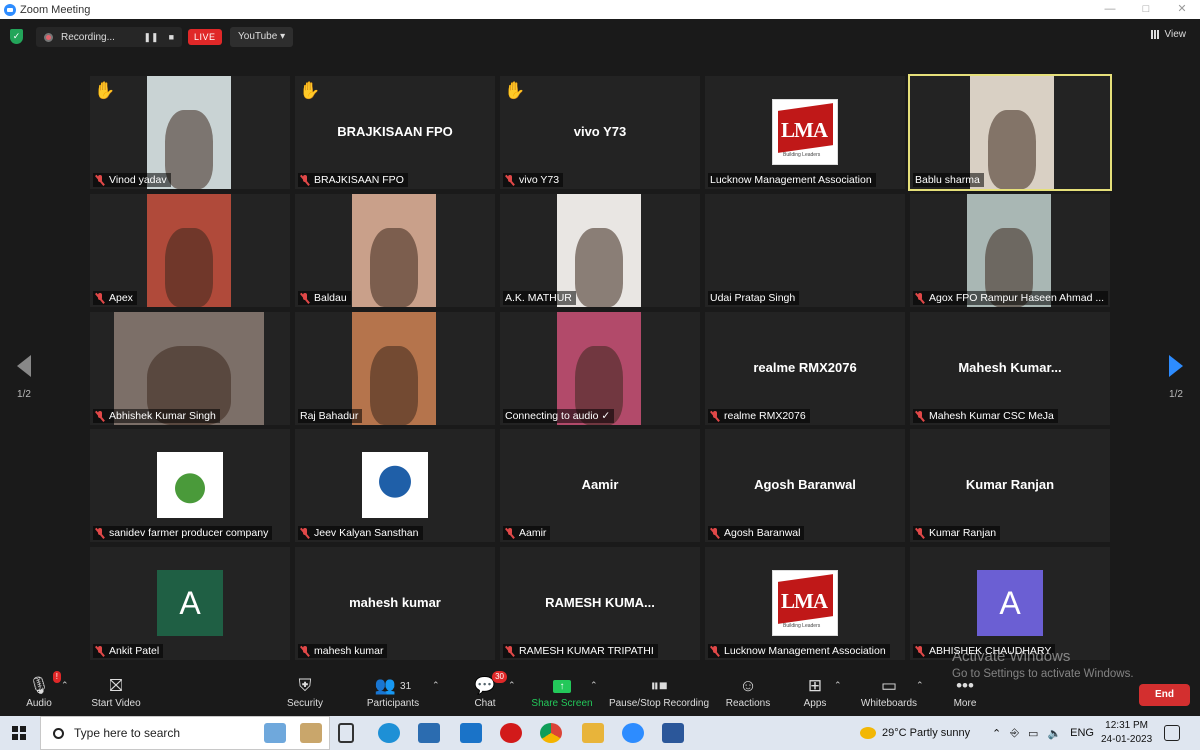 The image size is (1200, 750). I want to click on participant-tile: Agosh Baranwal Agosh Baranwal, so click(805, 485).